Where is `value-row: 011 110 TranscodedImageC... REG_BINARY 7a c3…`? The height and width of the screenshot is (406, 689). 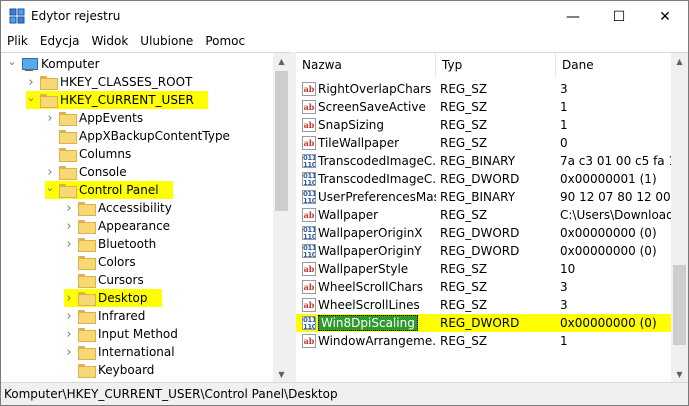
value-row: 011 110 TranscodedImageC... REG_BINARY 7a c3… is located at coordinates (483, 161).